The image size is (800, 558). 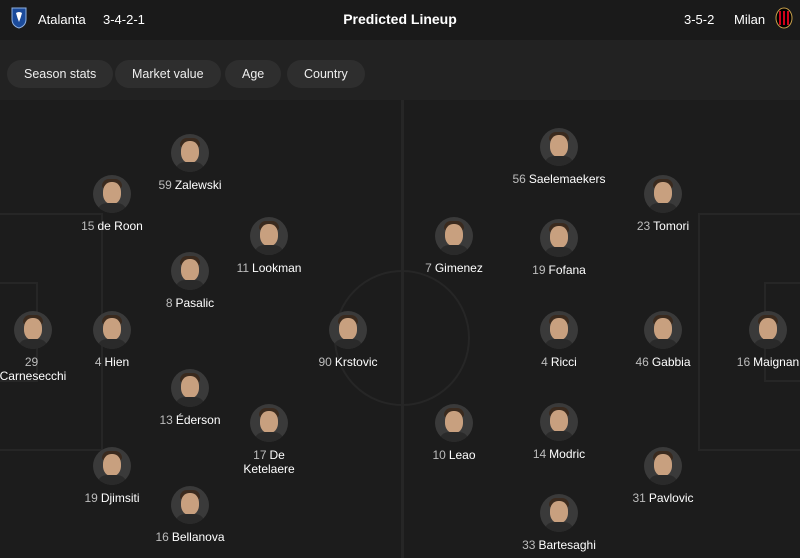 I want to click on player-number: 8, so click(x=169, y=303).